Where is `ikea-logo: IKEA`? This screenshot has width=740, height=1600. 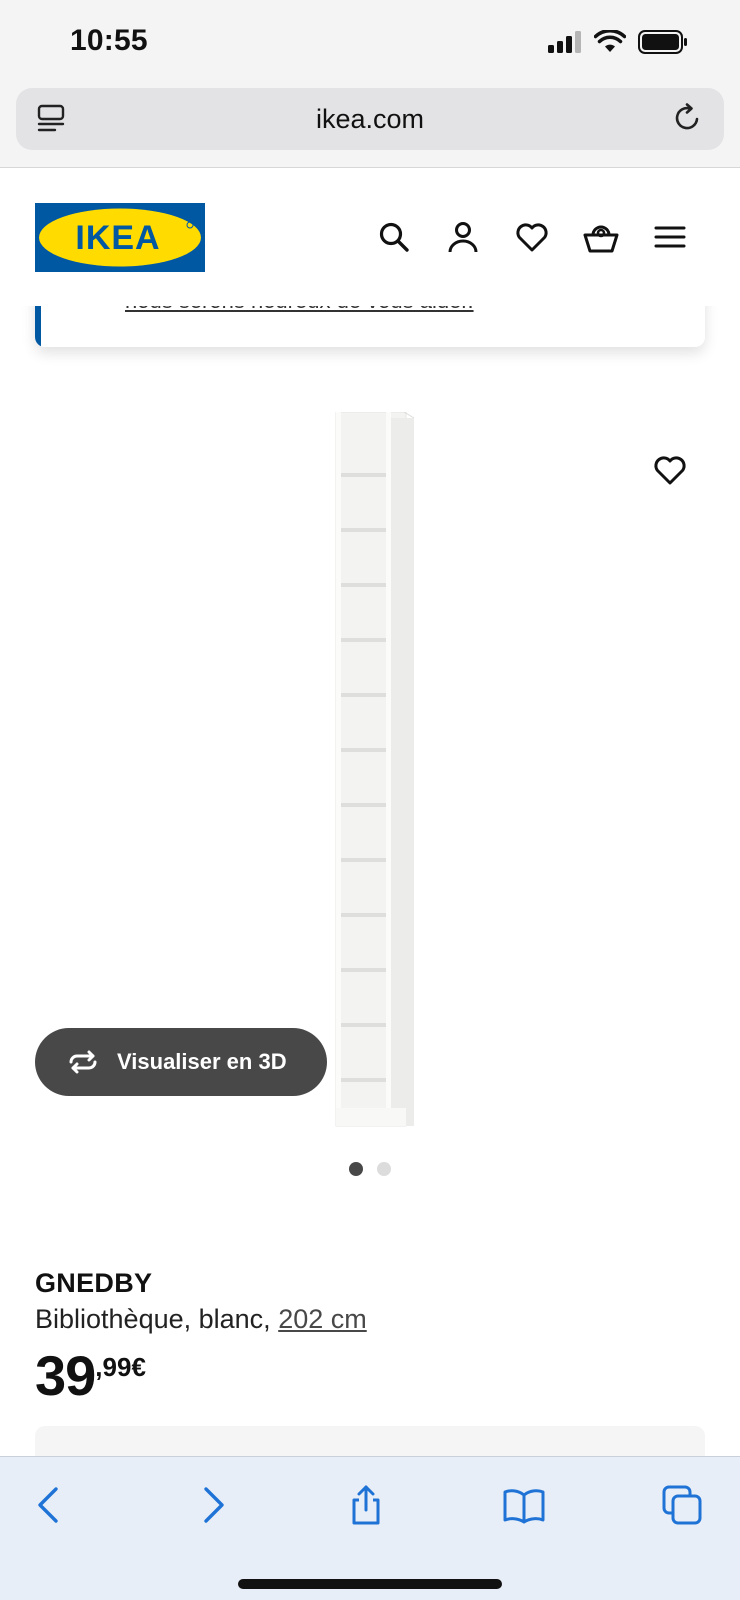 ikea-logo: IKEA is located at coordinates (120, 237).